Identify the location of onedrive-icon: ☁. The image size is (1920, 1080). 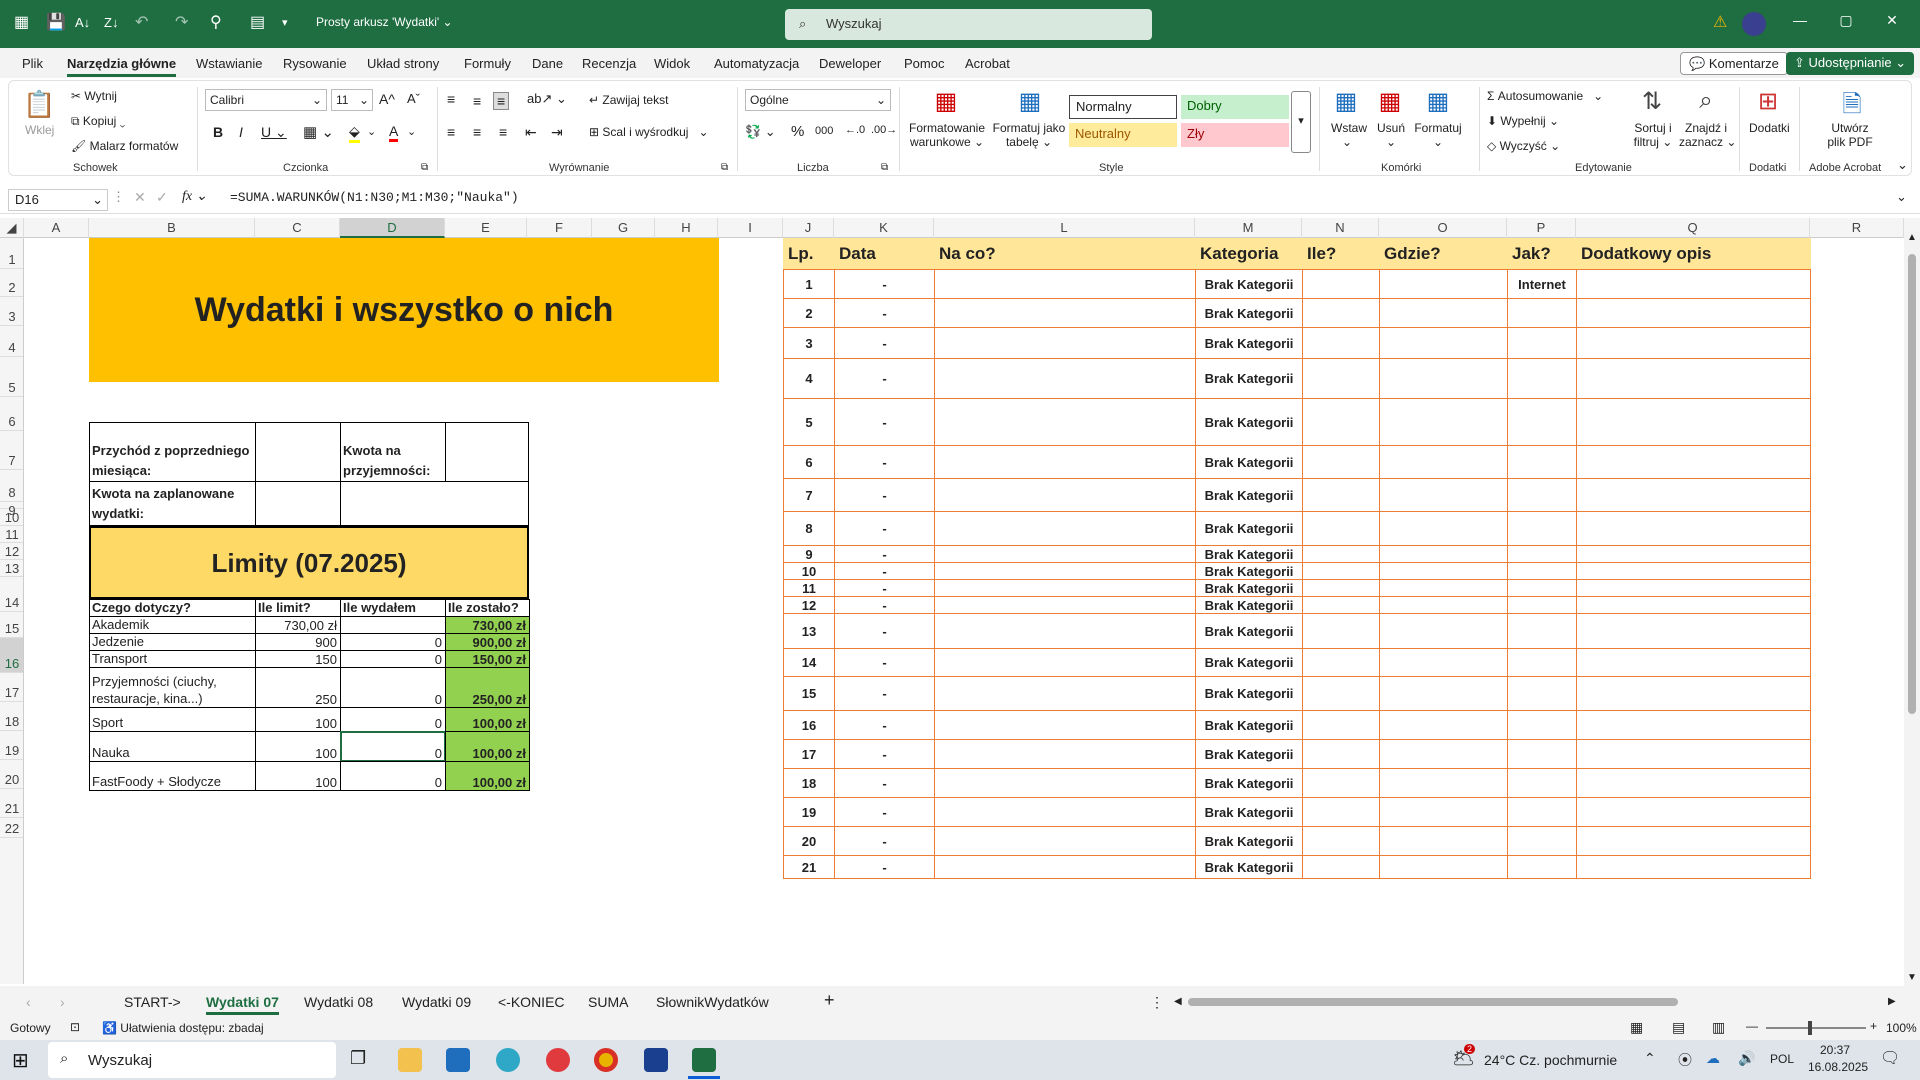
(1713, 1058).